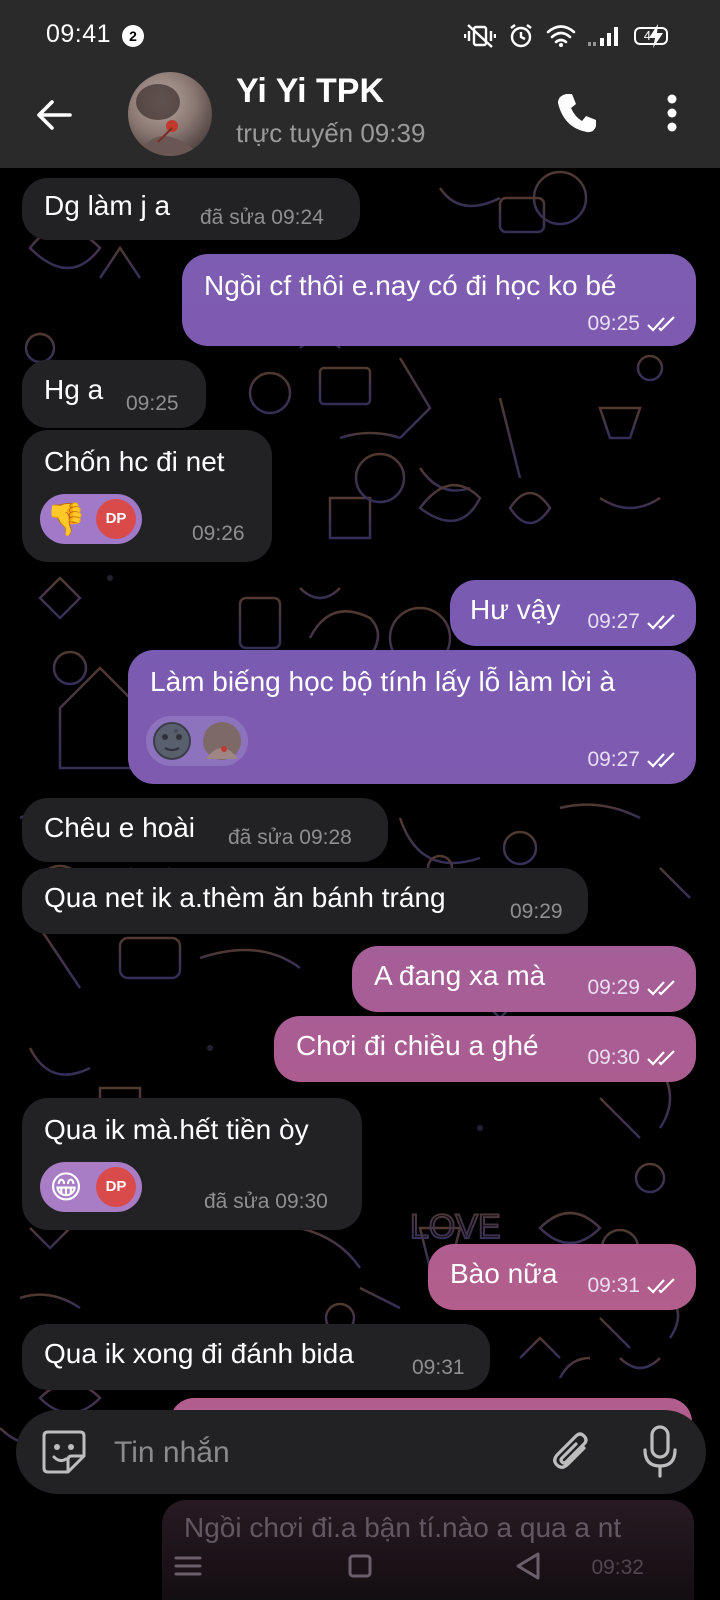 This screenshot has height=1600, width=720. Describe the element at coordinates (134, 461) in the screenshot. I see `message-text: Chốn hc đi net` at that location.